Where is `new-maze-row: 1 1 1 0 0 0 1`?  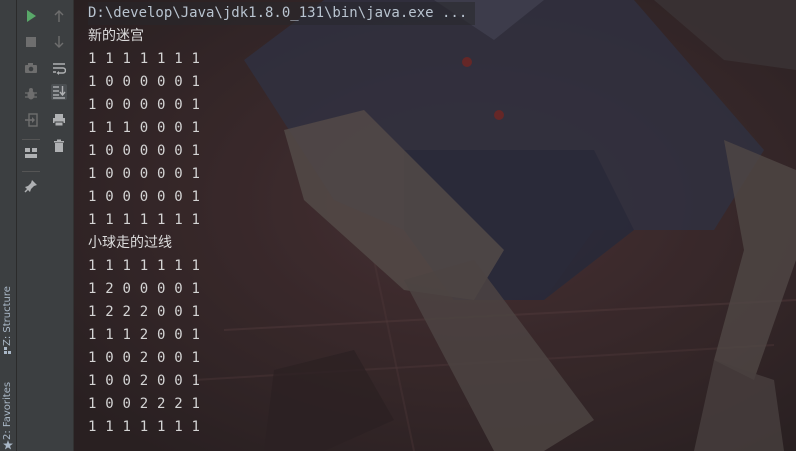 new-maze-row: 1 1 1 0 0 0 1 is located at coordinates (144, 128).